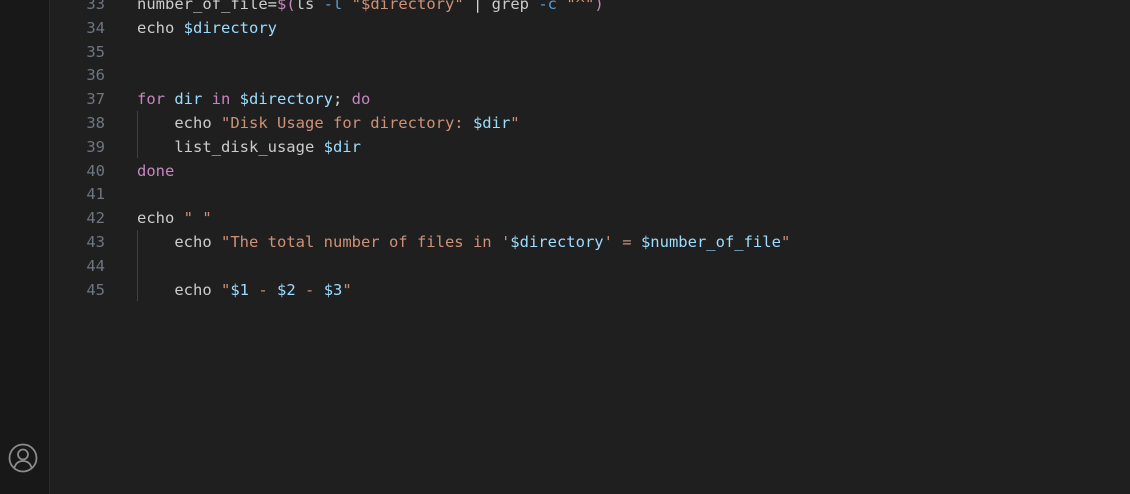  I want to click on line-number: 37, so click(95, 99).